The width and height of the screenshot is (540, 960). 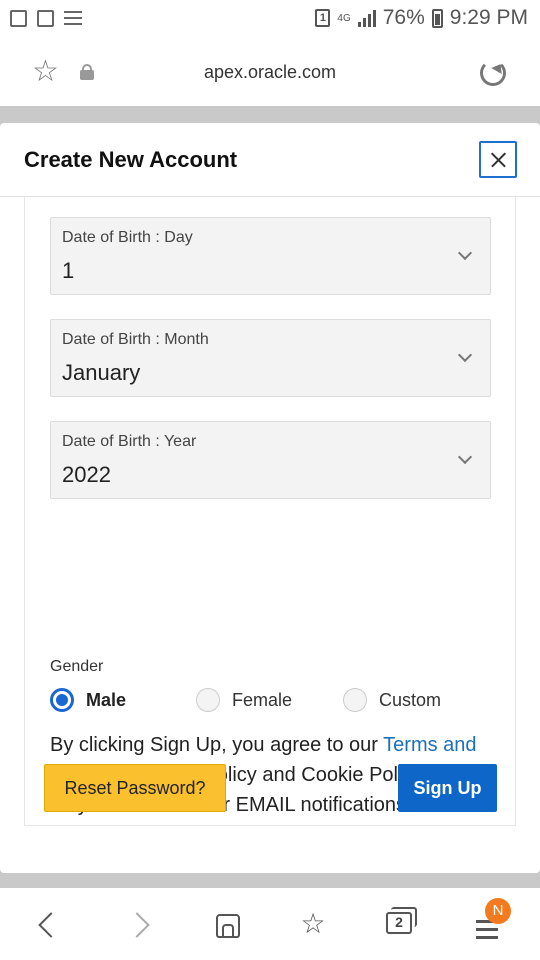 I want to click on dob-month-label: Date of Birth : Month, so click(x=135, y=339).